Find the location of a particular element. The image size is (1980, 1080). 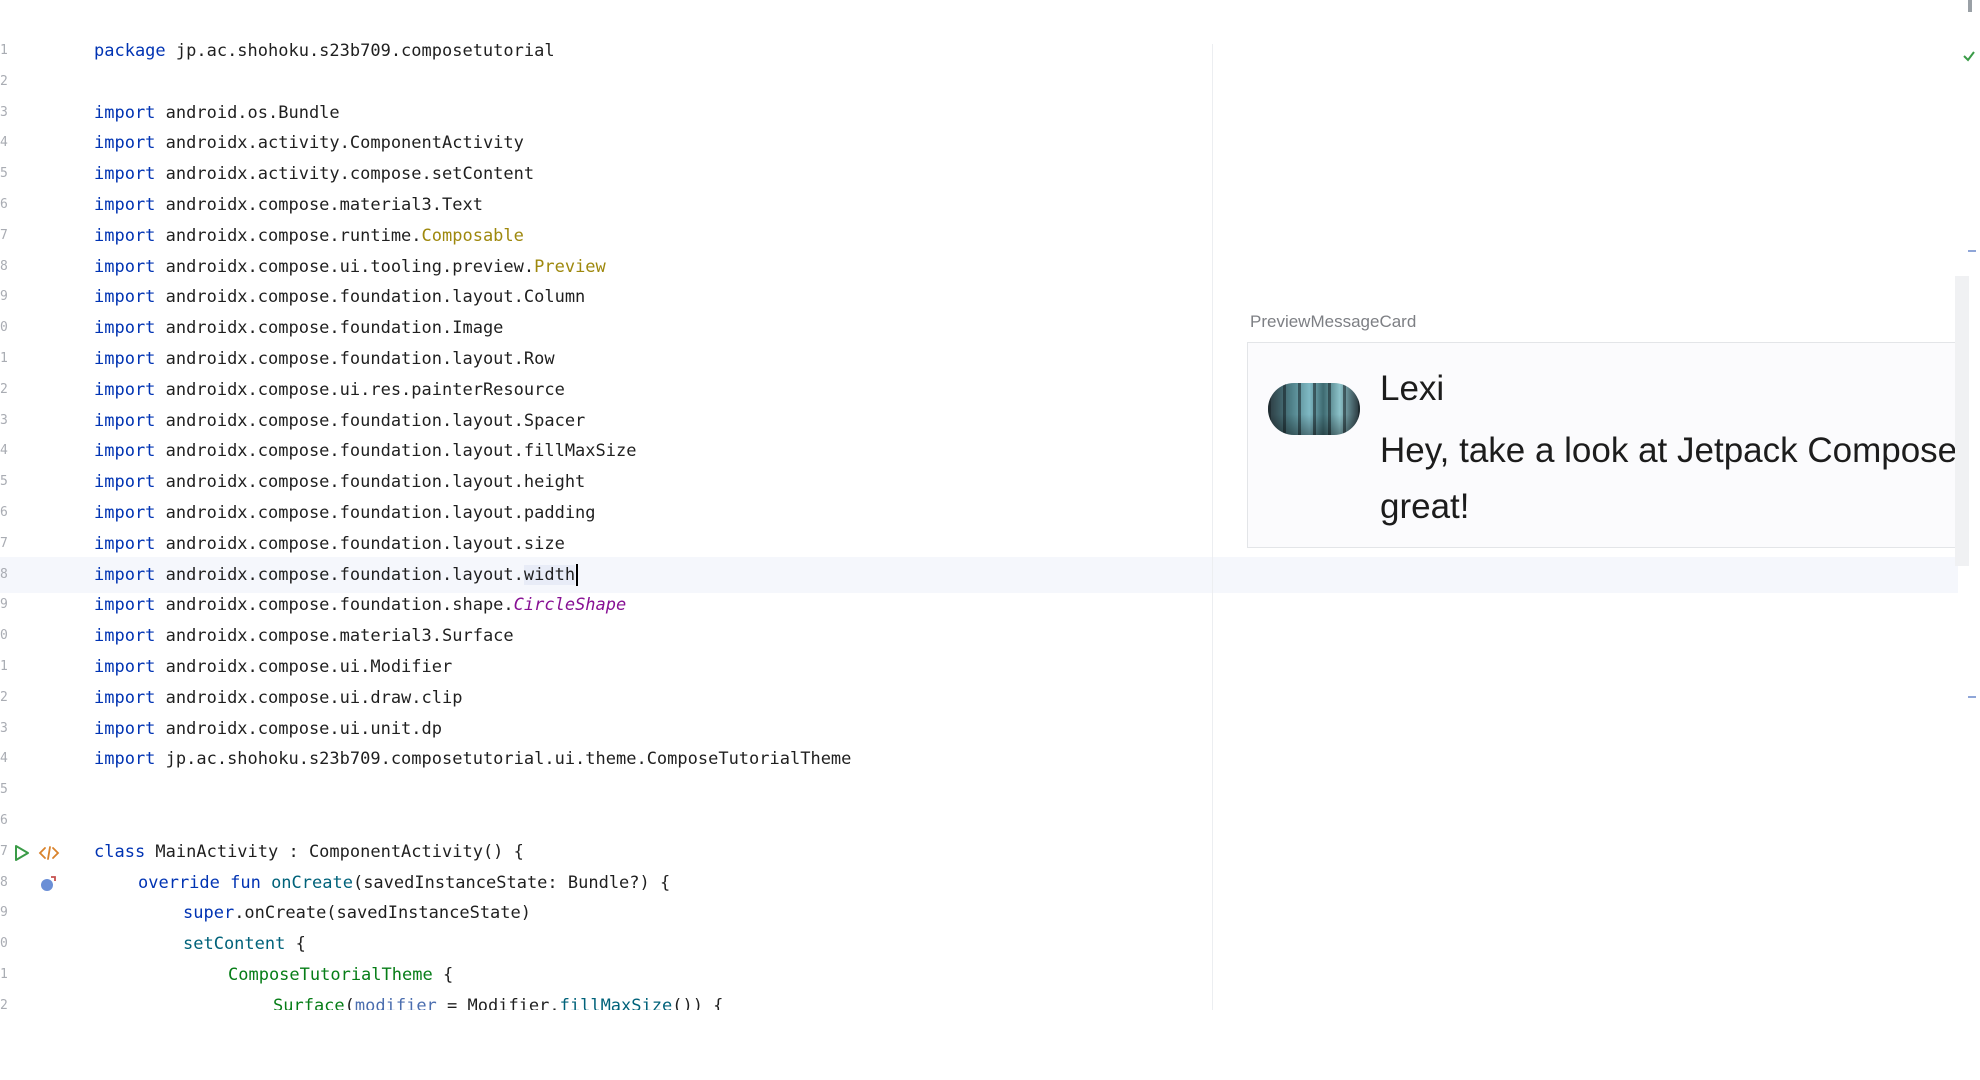

line-text: import androidx.compose.ui.draw.clip is located at coordinates (278, 698).